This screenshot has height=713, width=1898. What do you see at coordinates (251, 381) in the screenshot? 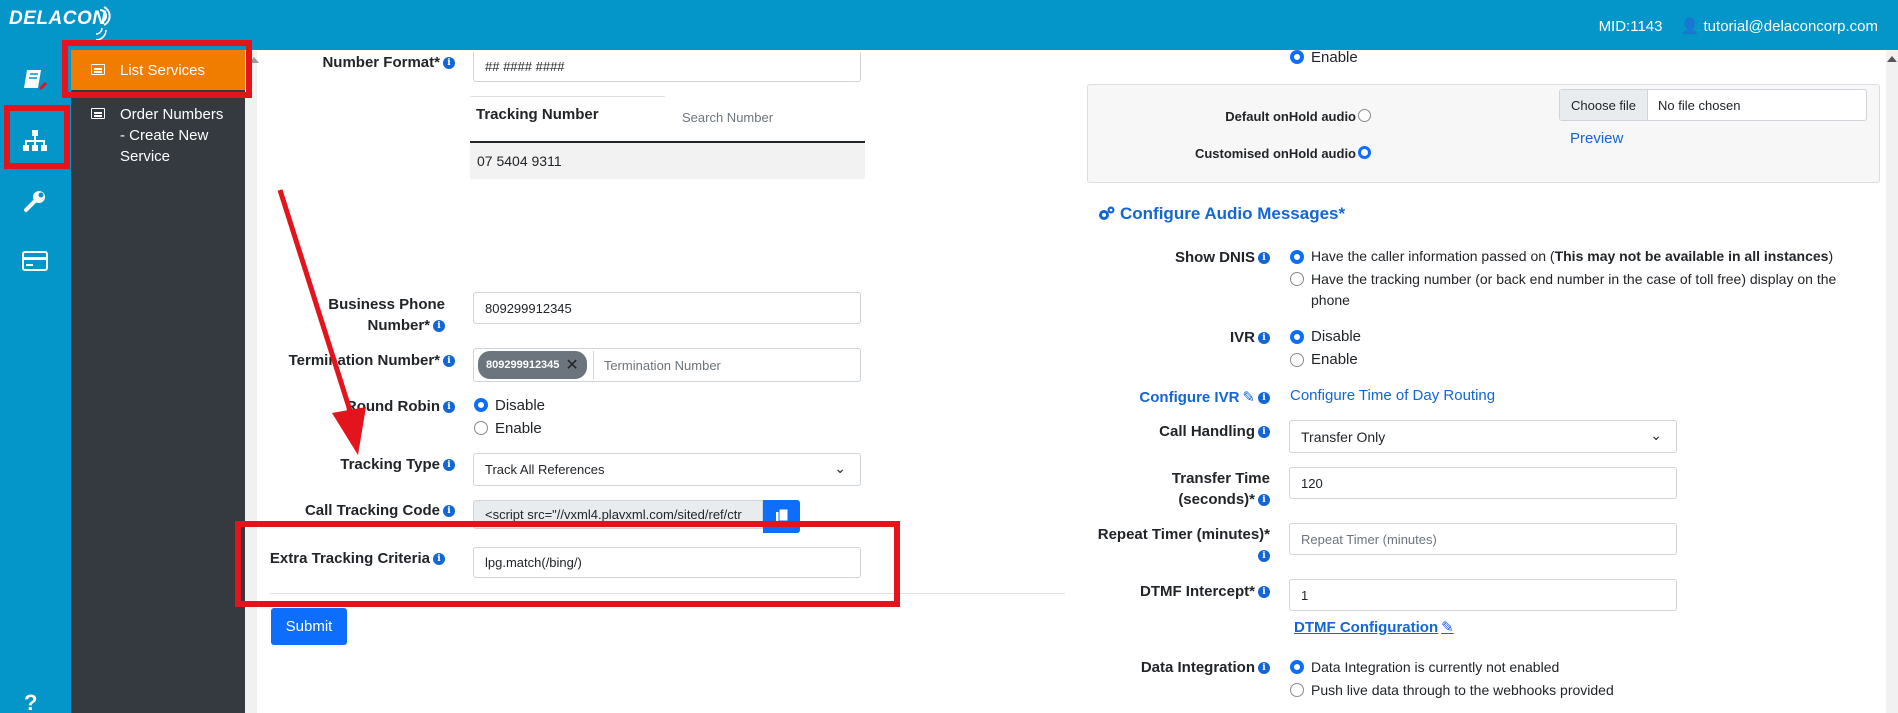
I see `scrollbar` at bounding box center [251, 381].